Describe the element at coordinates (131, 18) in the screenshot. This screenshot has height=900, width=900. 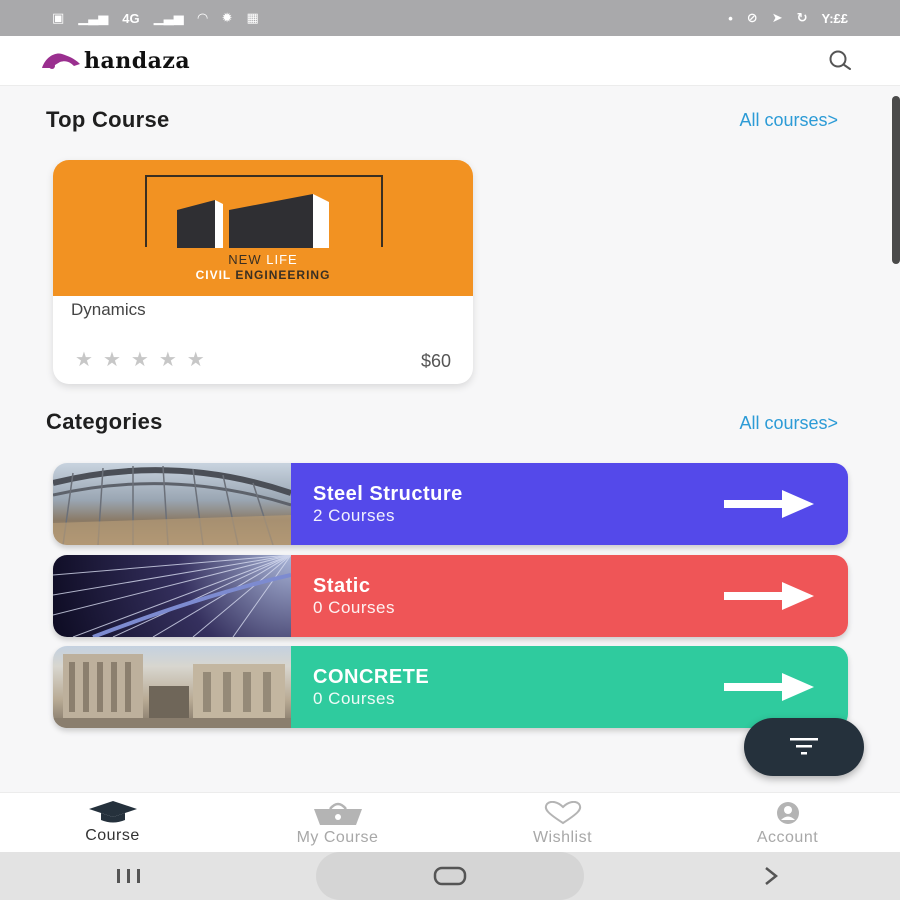
I see `network-4g-icon: 4G` at that location.